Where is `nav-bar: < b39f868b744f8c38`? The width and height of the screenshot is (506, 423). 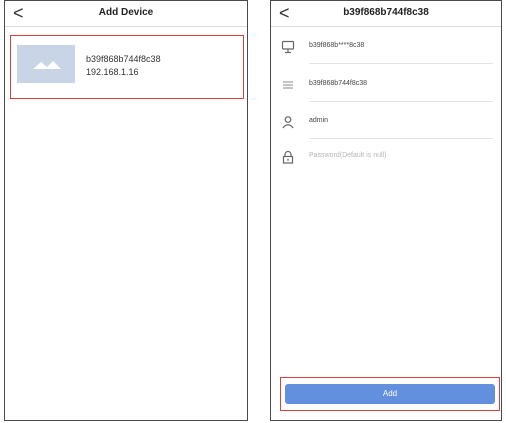 nav-bar: < b39f868b744f8c38 is located at coordinates (386, 14).